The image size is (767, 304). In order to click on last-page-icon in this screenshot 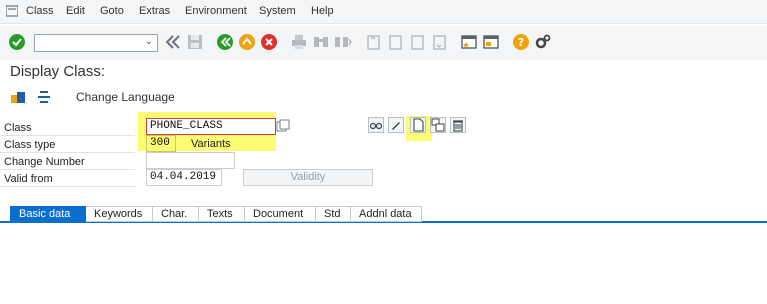, I will do `click(439, 42)`.